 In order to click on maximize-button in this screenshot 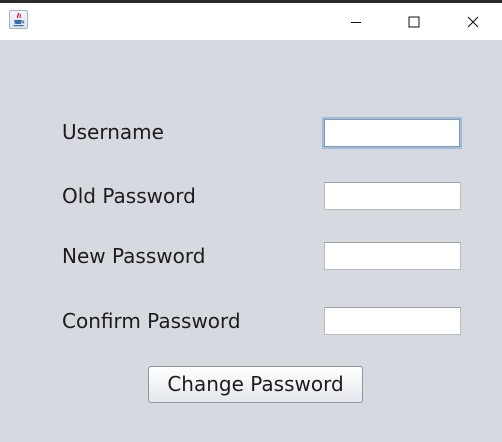, I will do `click(414, 21)`.